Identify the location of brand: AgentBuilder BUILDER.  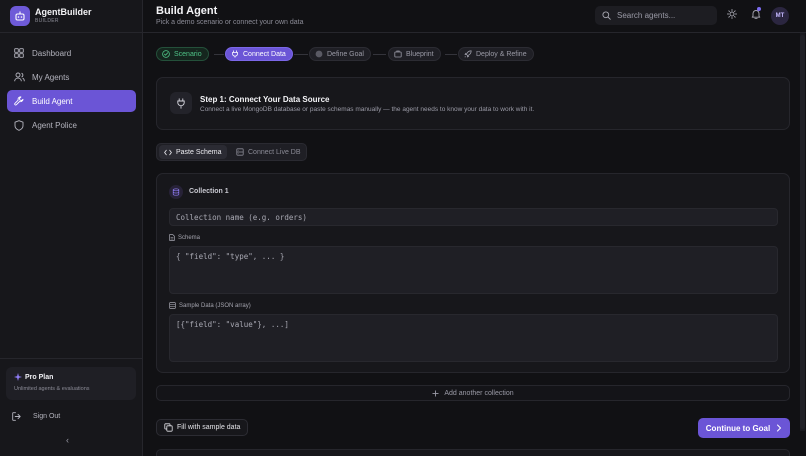
(71, 16).